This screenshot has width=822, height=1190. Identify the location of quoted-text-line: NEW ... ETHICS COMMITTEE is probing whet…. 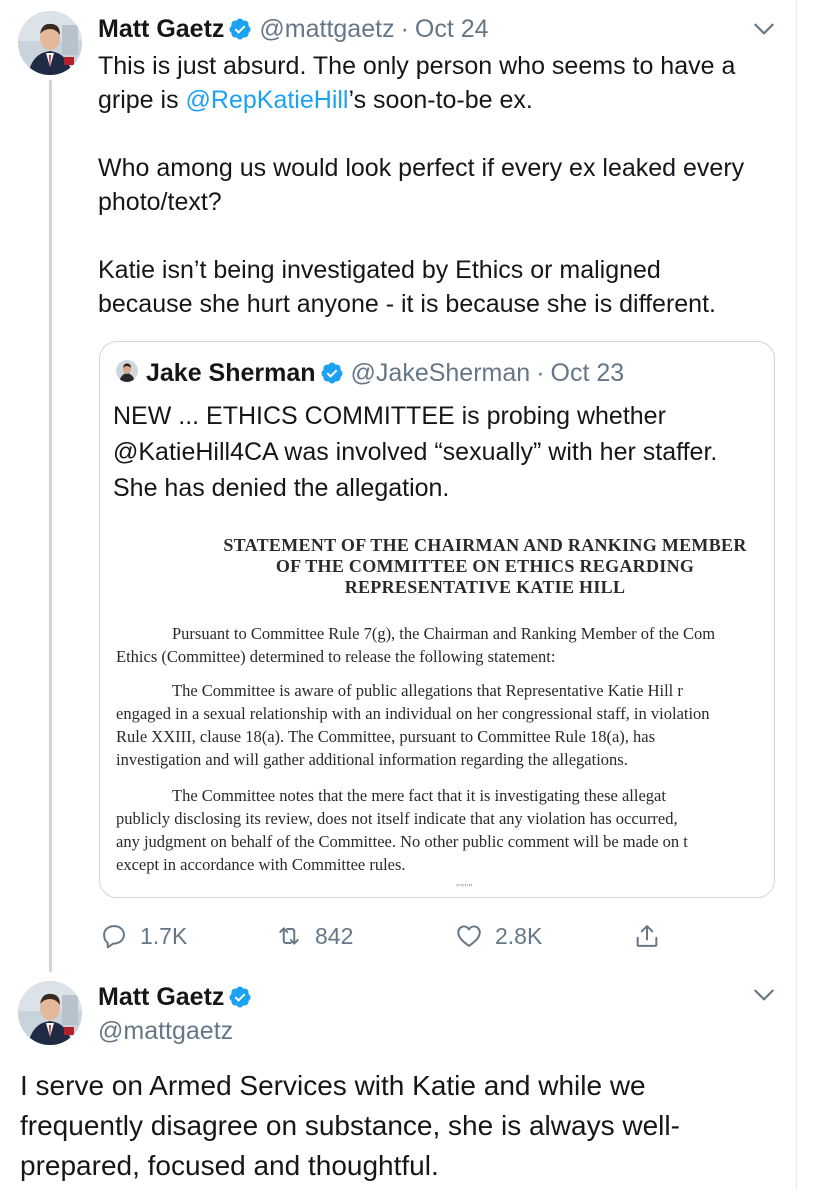
(389, 416).